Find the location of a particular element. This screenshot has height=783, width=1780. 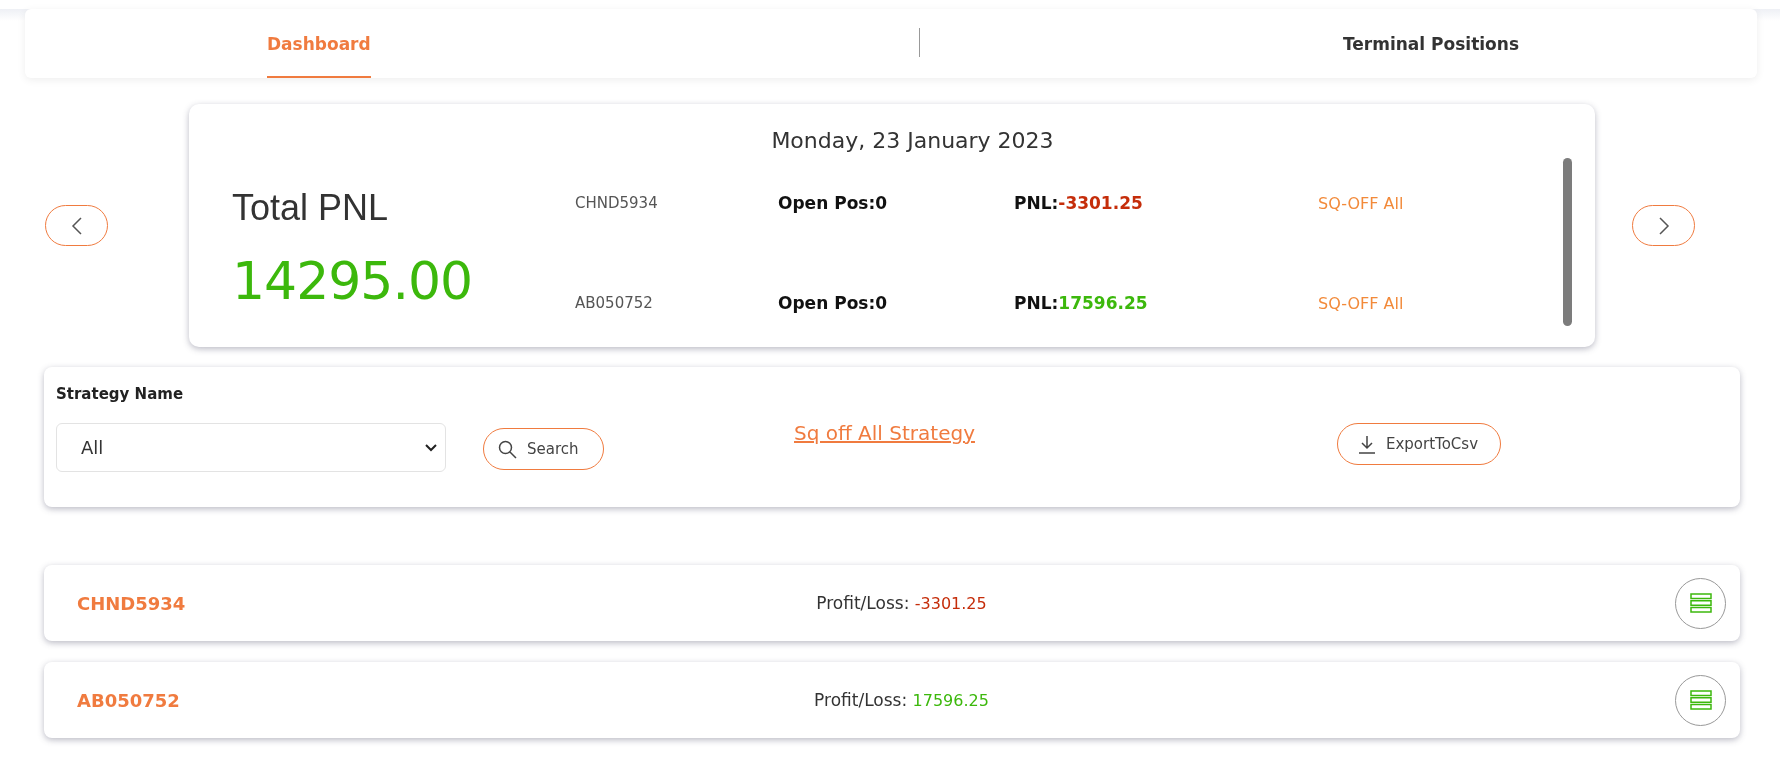

scrollbar is located at coordinates (1567, 242).